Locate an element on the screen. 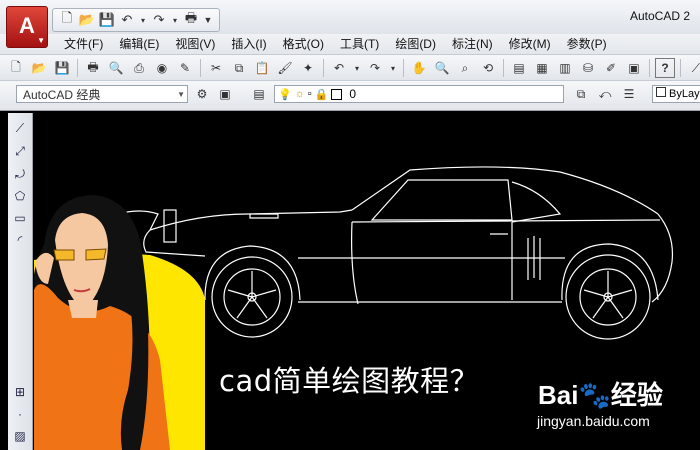 This screenshot has height=450, width=700. car-headlight is located at coordinates (170, 226).